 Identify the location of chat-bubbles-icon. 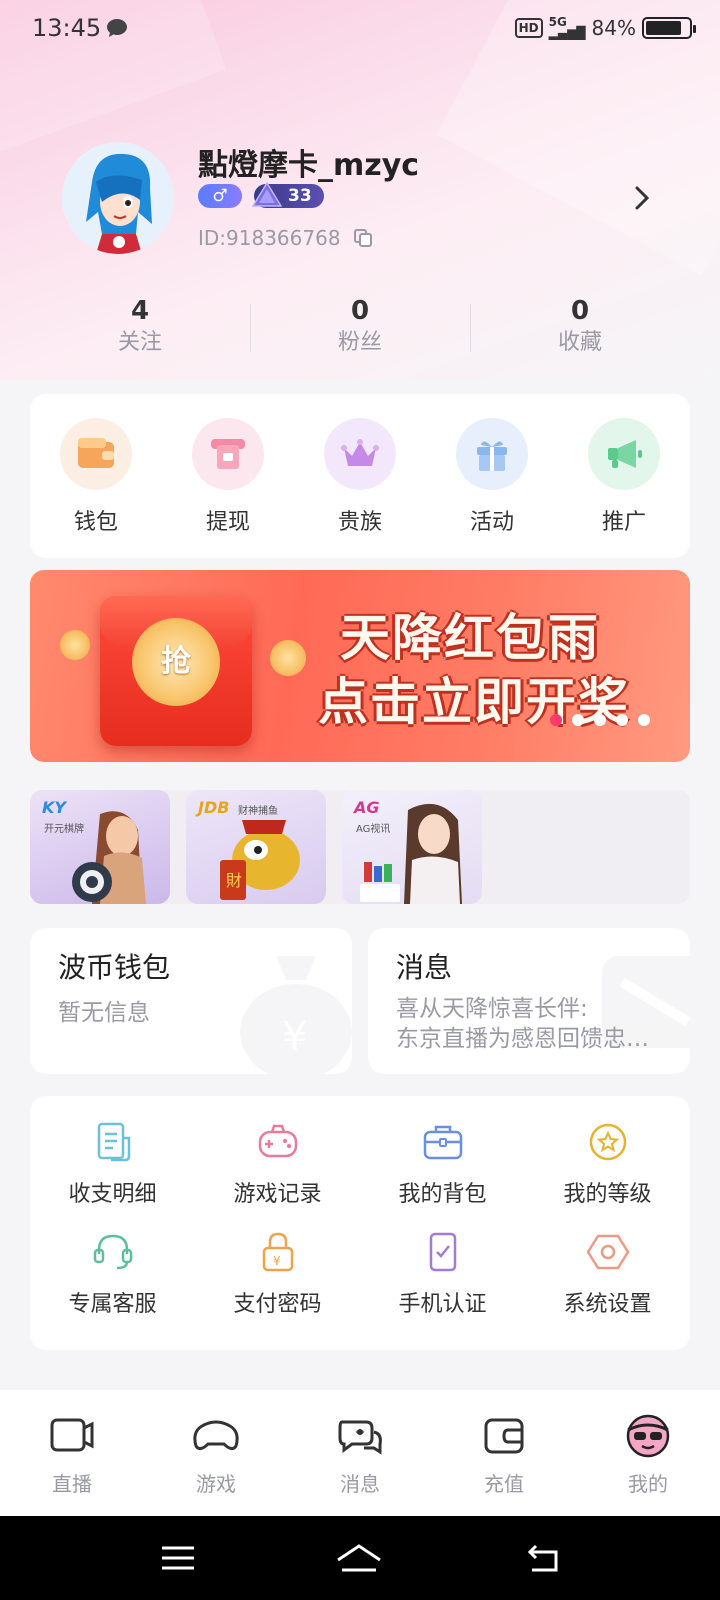
(360, 1437).